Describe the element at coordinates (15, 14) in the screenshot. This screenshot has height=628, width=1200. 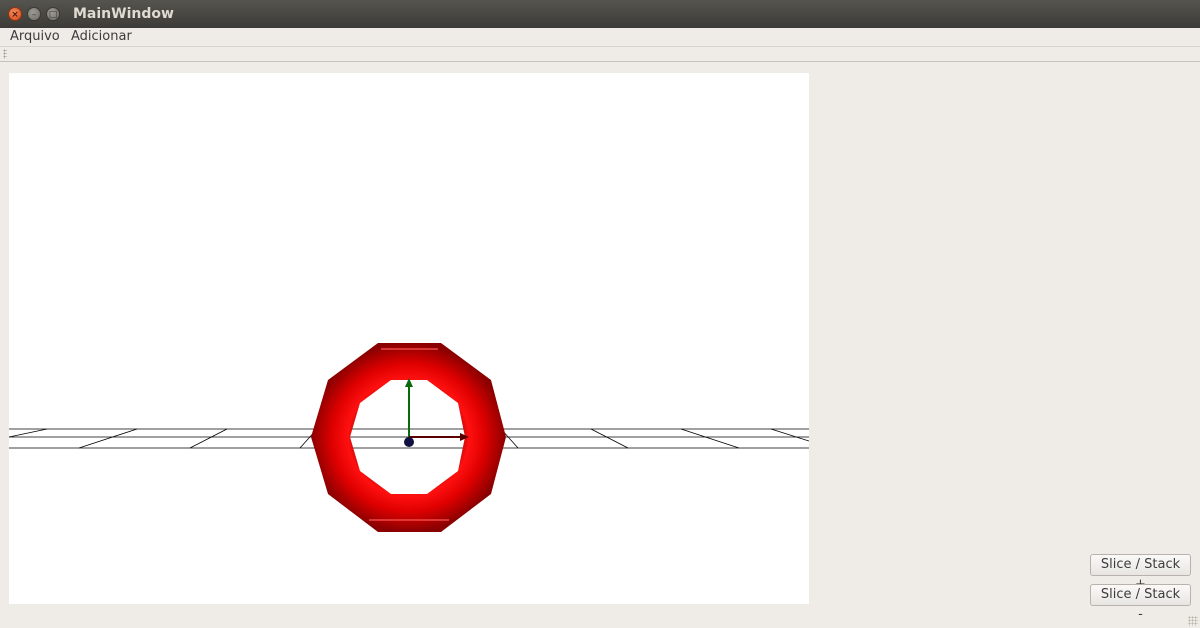
I see `close-icon: ×` at that location.